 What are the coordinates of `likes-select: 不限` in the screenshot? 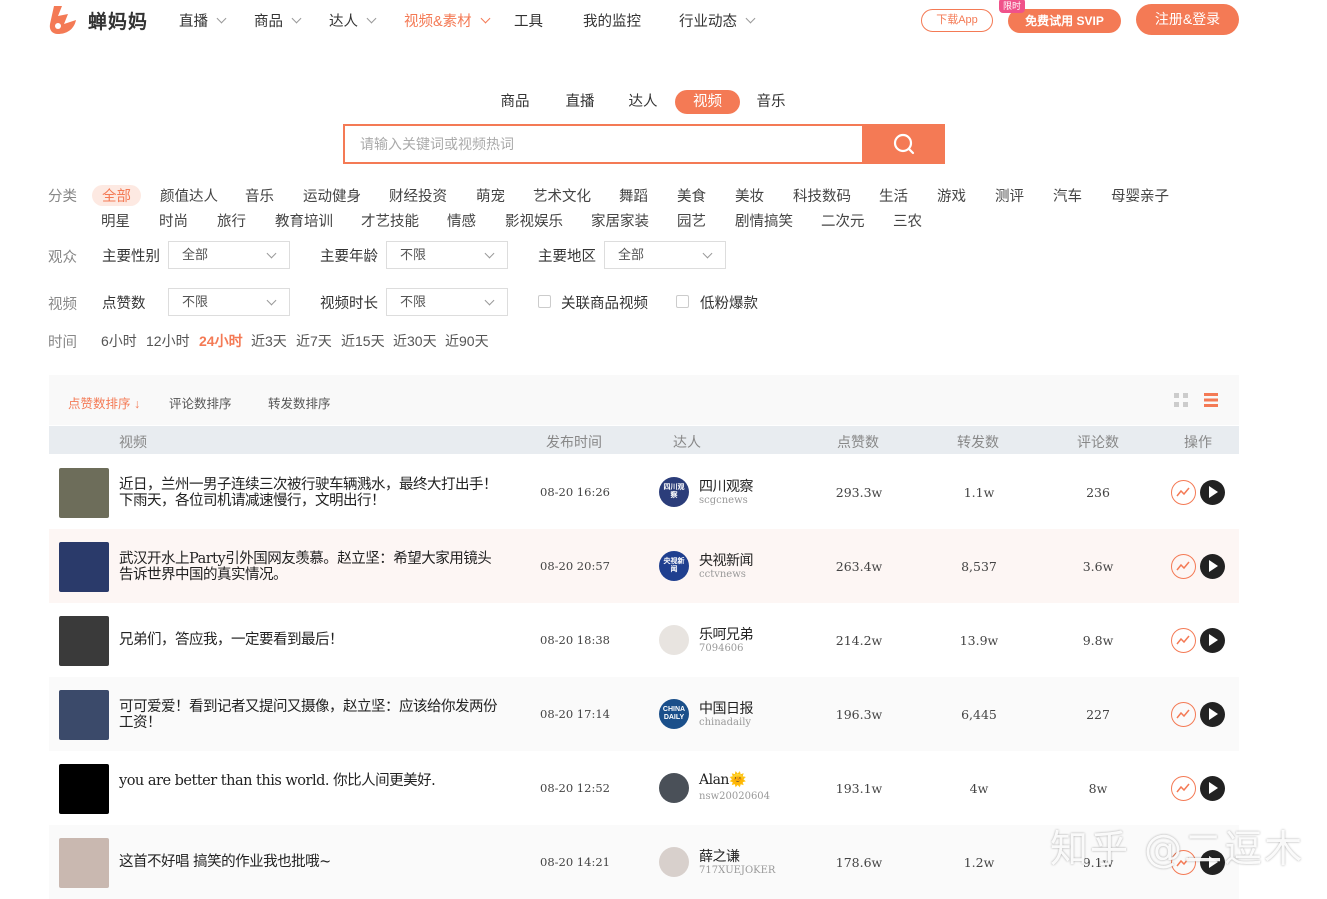 It's located at (229, 302).